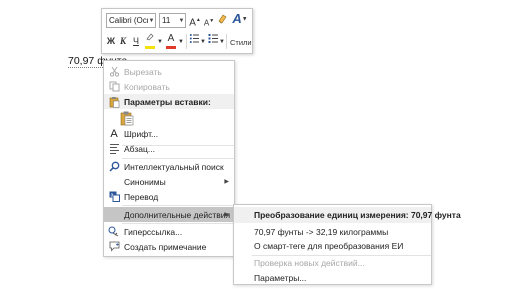 The height and width of the screenshot is (289, 516). I want to click on submenu-item-about-smart-tag: О смарт-теге для преобразования ЕИ, so click(332, 246).